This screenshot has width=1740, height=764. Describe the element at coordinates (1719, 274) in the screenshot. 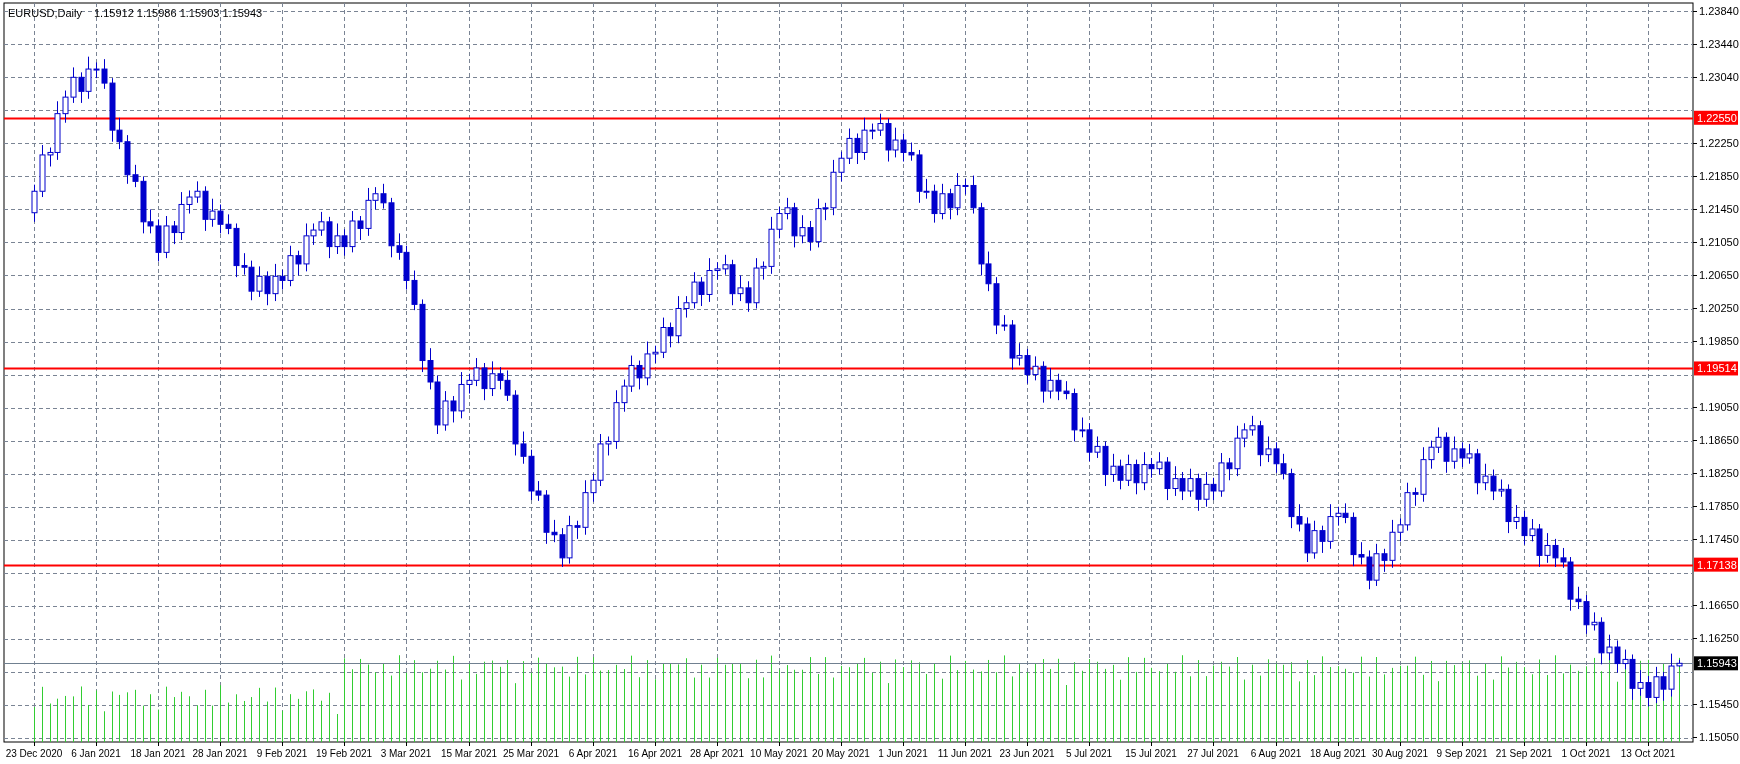

I see `price-tick-label: 1.20650` at that location.